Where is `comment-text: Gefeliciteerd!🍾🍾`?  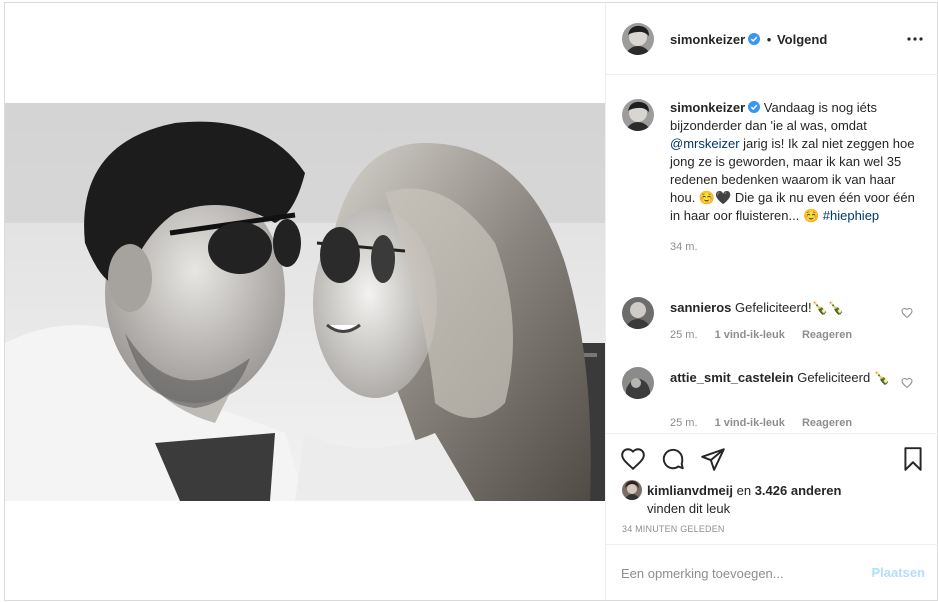 comment-text: Gefeliciteerd!🍾🍾 is located at coordinates (790, 307).